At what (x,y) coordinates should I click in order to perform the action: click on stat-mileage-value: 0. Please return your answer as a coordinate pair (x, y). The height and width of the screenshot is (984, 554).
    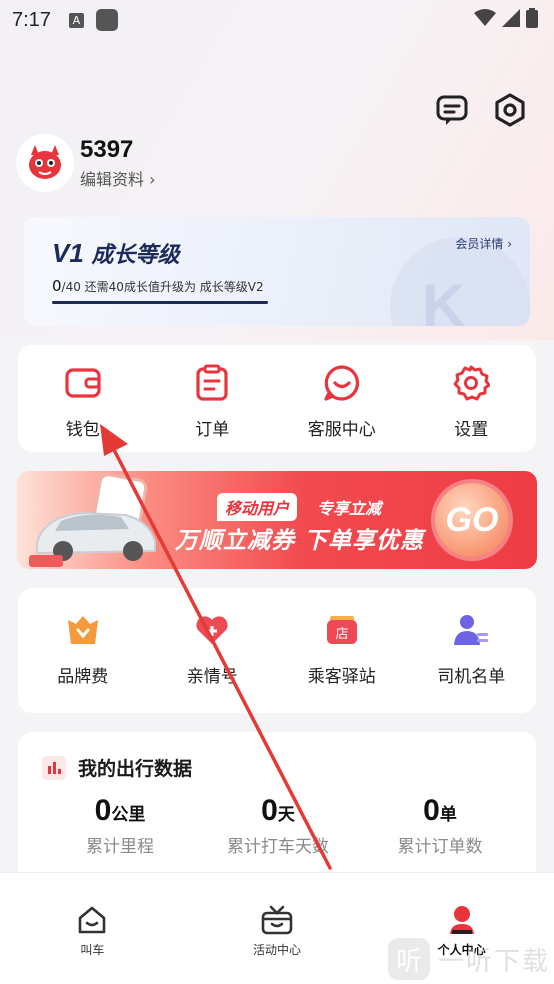
    Looking at the image, I should click on (103, 810).